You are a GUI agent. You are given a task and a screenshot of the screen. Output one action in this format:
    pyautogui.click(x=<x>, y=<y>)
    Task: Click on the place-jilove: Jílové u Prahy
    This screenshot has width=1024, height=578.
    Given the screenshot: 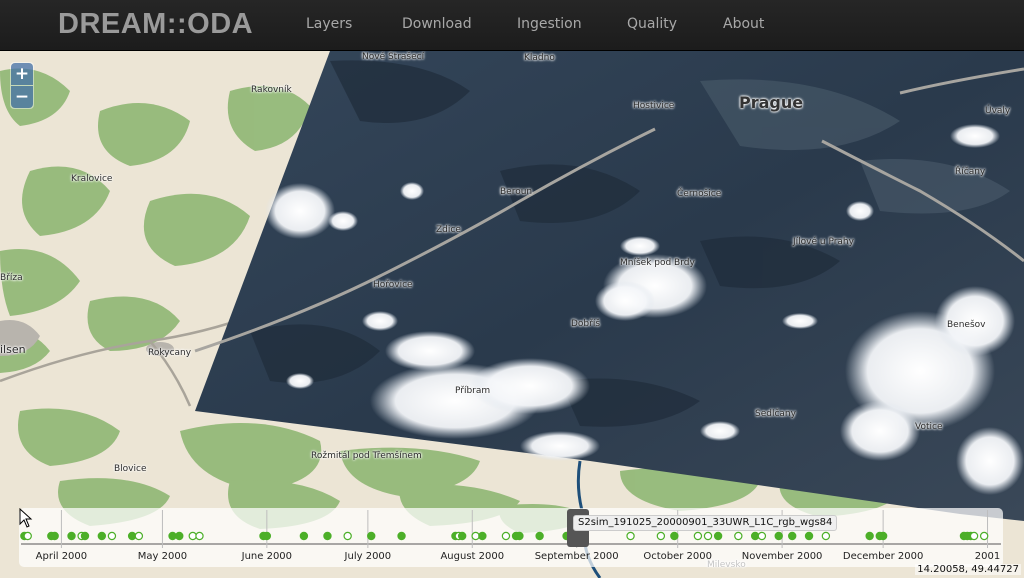 What is the action you would take?
    pyautogui.click(x=823, y=242)
    